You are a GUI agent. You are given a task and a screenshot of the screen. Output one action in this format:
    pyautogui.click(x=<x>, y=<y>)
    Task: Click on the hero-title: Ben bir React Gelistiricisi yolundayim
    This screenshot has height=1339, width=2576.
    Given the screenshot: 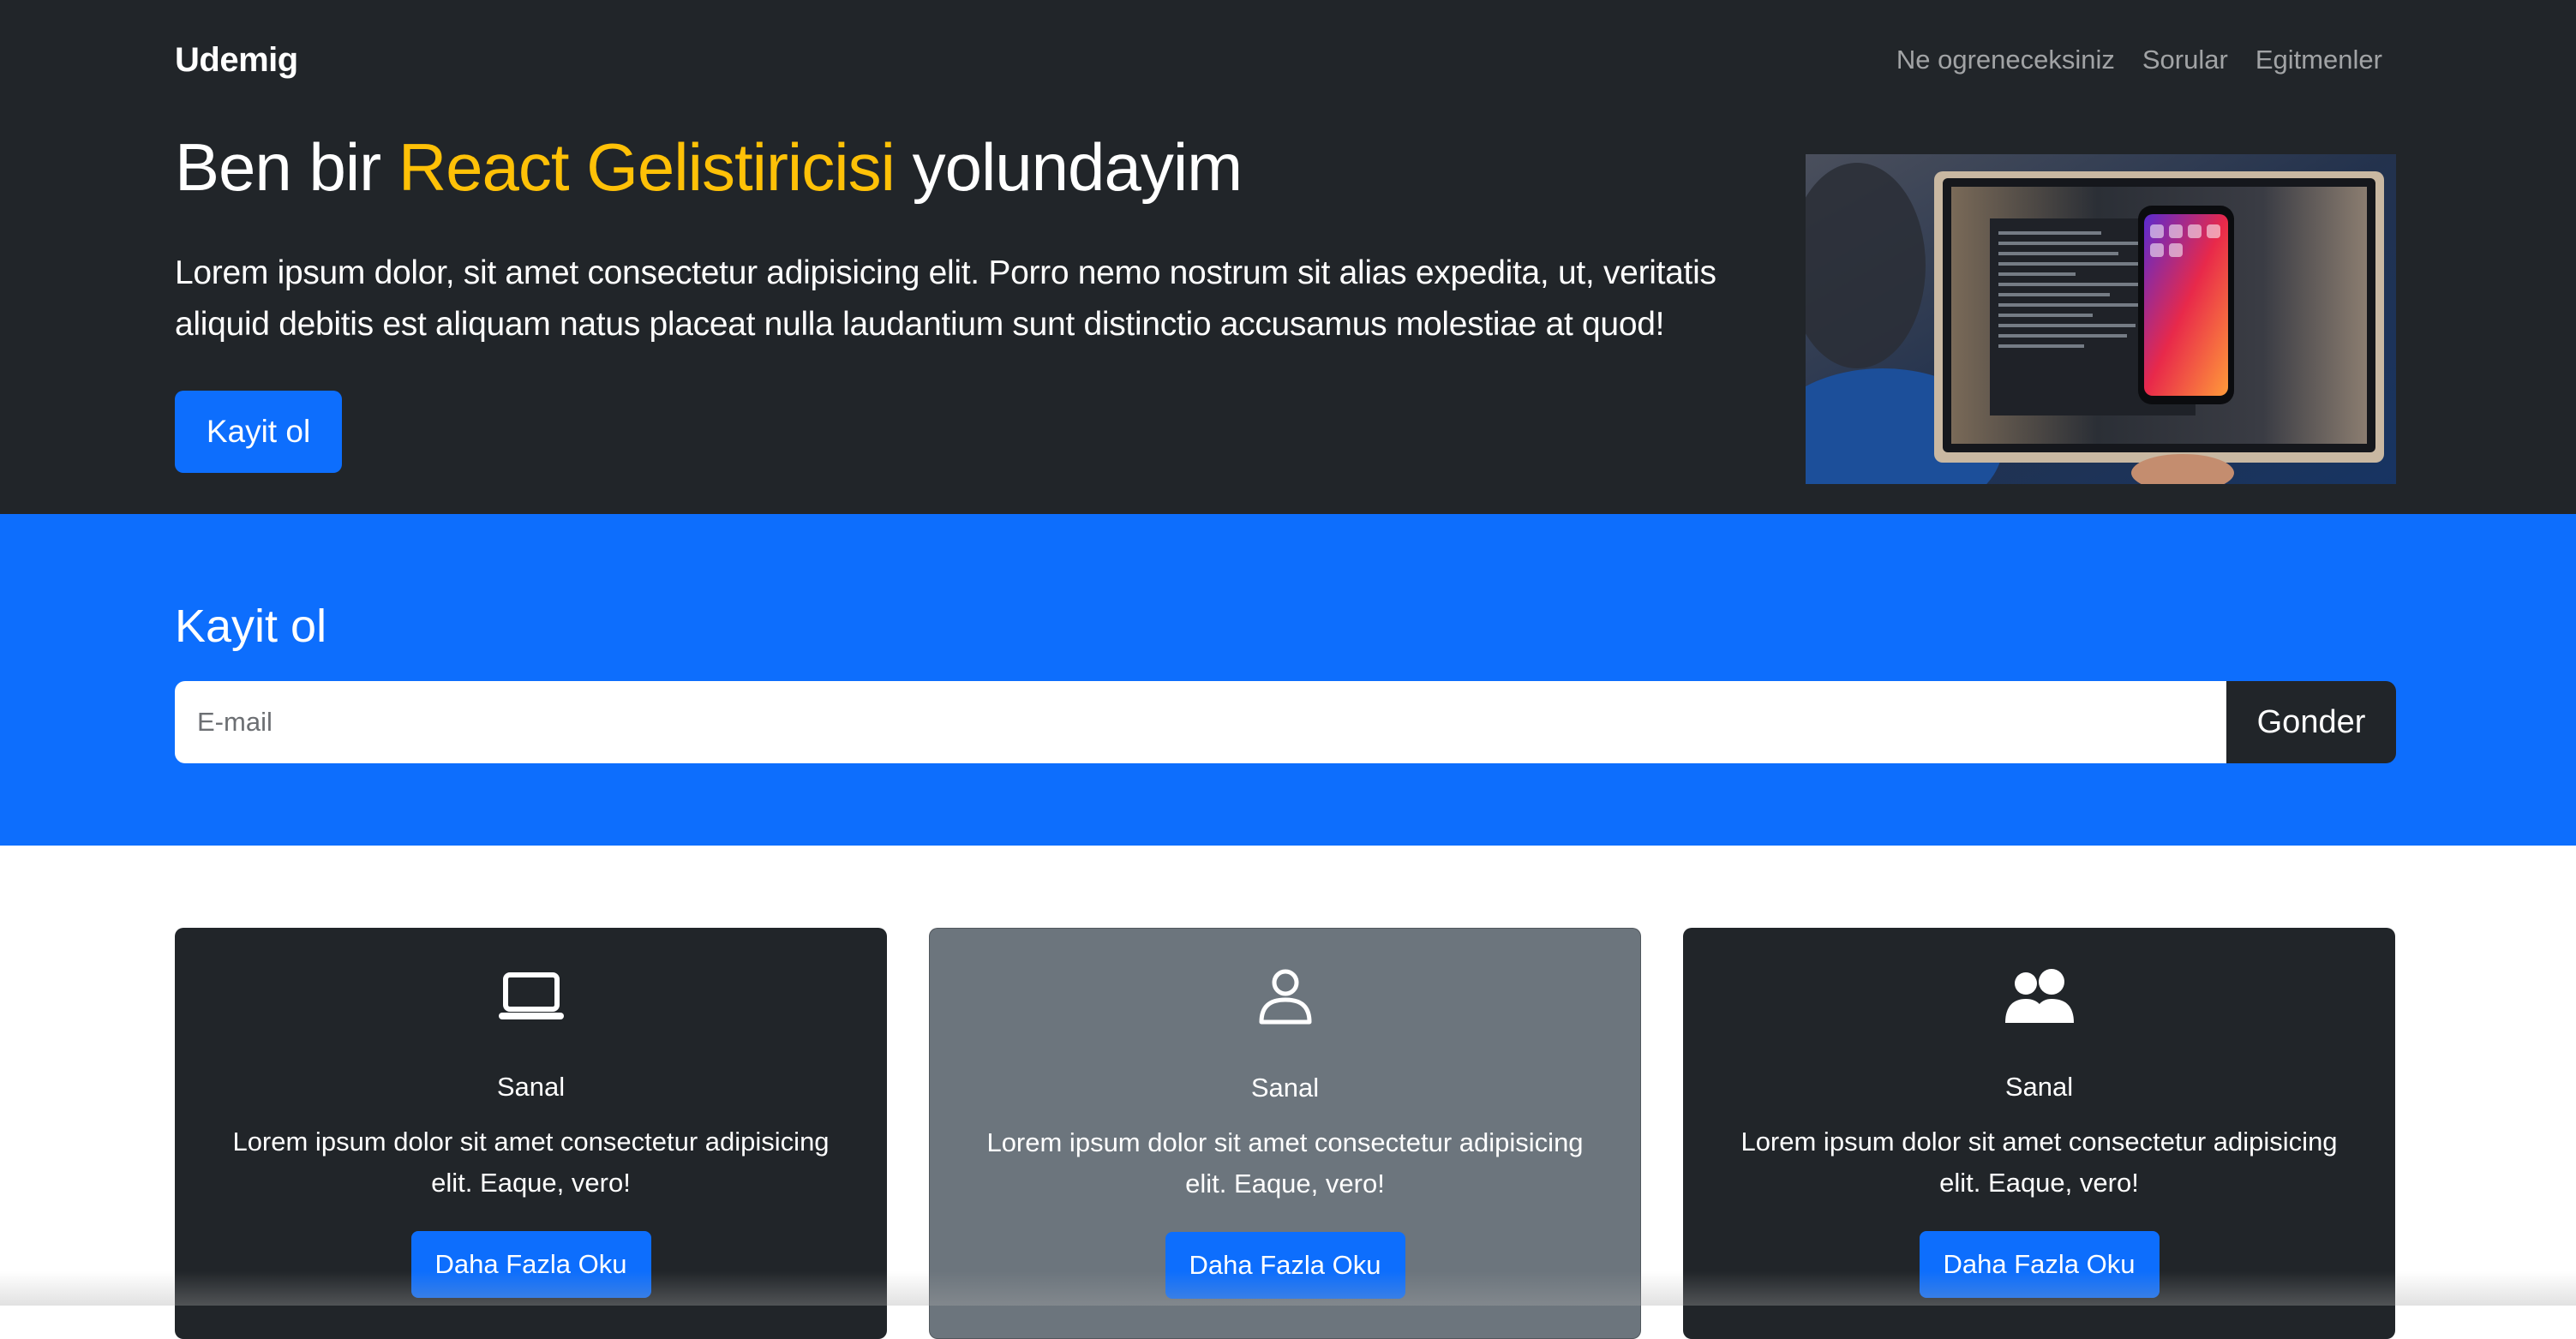 What is the action you would take?
    pyautogui.click(x=709, y=167)
    